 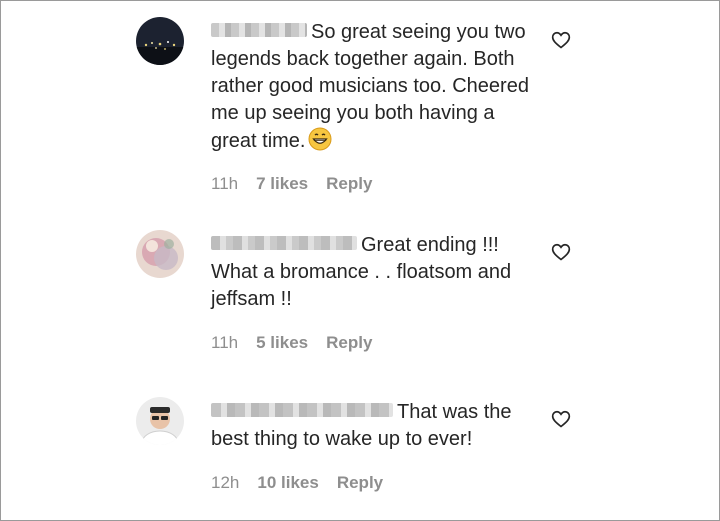 What do you see at coordinates (282, 343) in the screenshot?
I see `likes-count: 5 likes` at bounding box center [282, 343].